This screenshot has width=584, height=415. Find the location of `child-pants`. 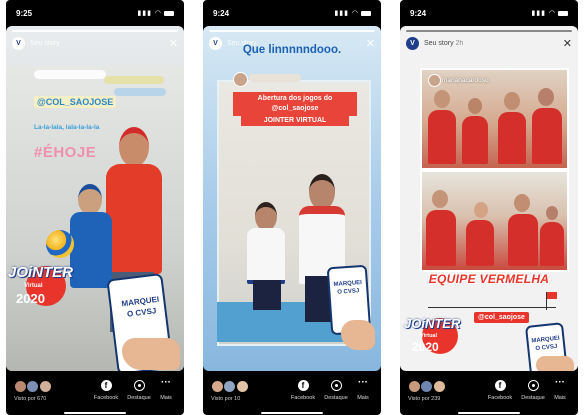

child-pants is located at coordinates (267, 295).